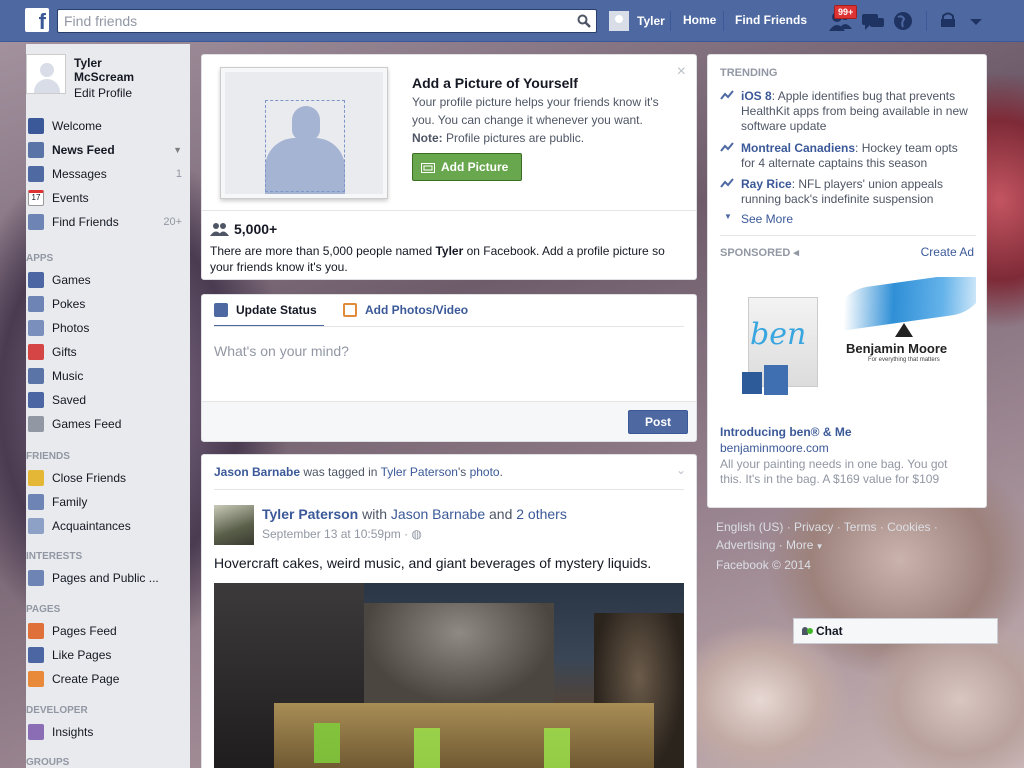  I want to click on create-ad-link: Create Ad, so click(947, 252).